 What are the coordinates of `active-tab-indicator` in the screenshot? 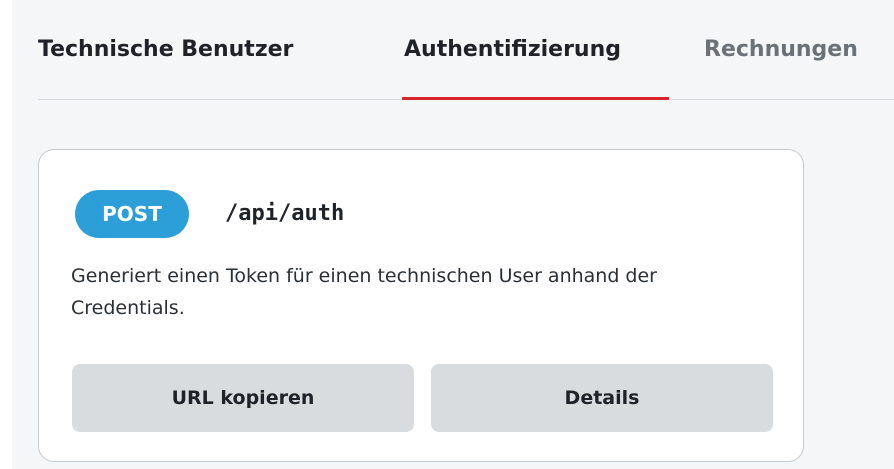 It's located at (535, 98).